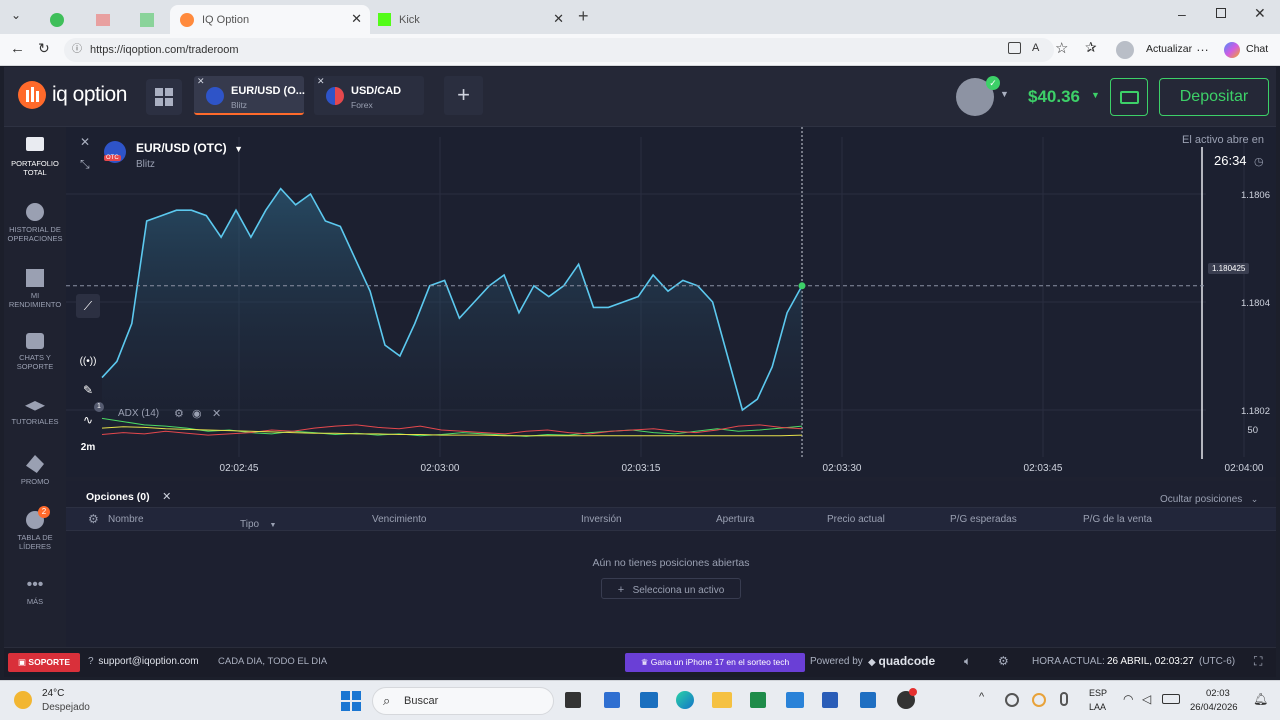 The image size is (1280, 720). Describe the element at coordinates (463, 95) in the screenshot. I see `add-asset-button: +` at that location.